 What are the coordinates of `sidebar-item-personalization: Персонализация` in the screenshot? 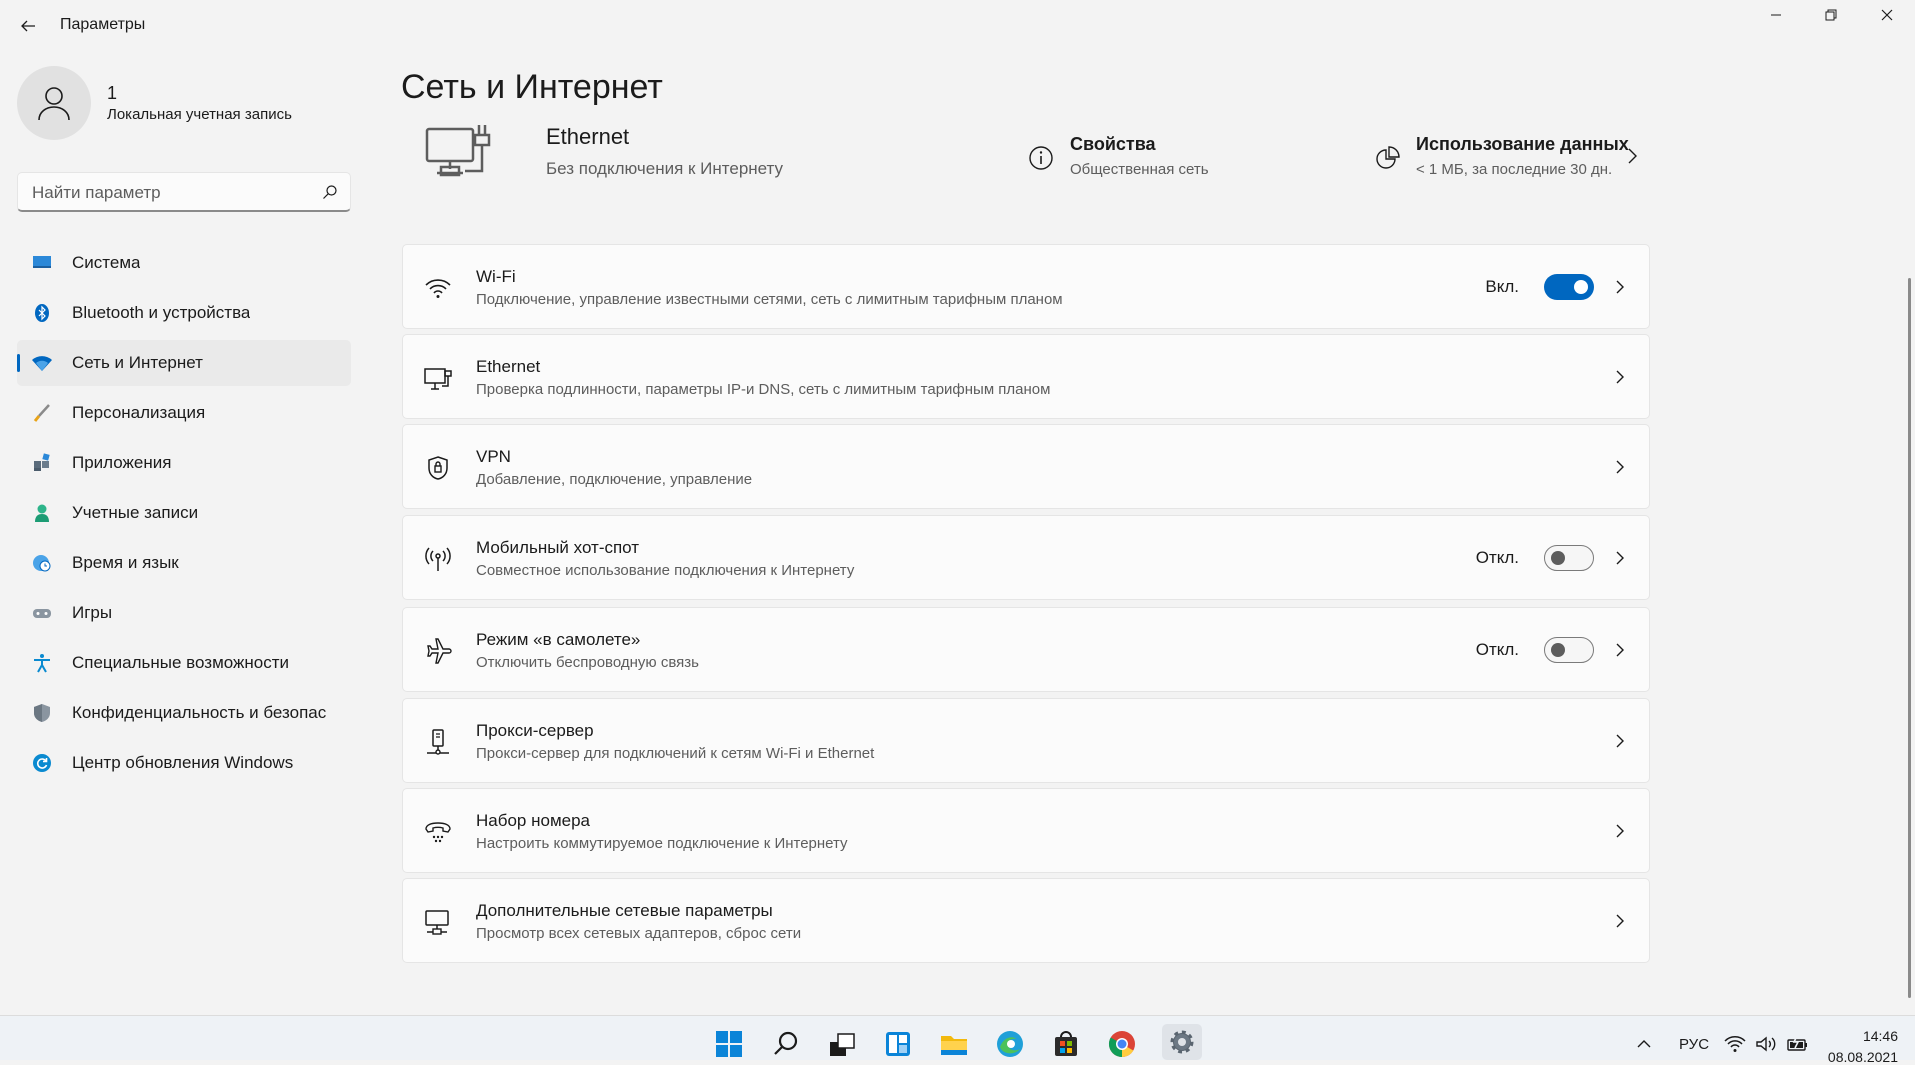 It's located at (184, 413).